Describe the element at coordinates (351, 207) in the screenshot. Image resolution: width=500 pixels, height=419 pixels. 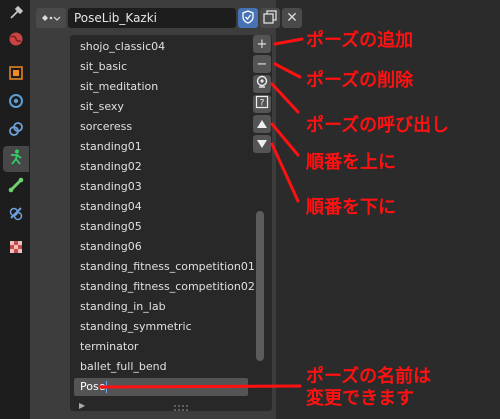
I see `annotation-move-down: 順番を下に` at that location.